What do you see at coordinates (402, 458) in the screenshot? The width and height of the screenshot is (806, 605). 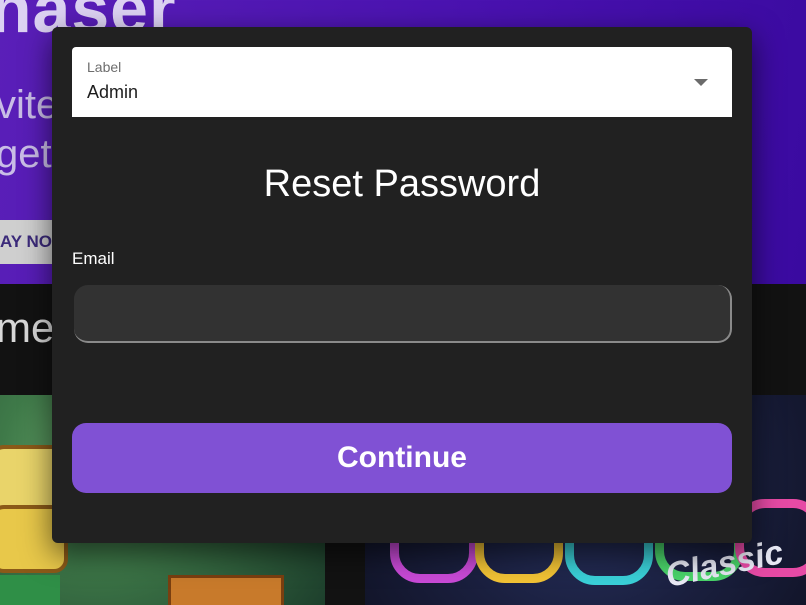 I see `continue-button: Continue` at bounding box center [402, 458].